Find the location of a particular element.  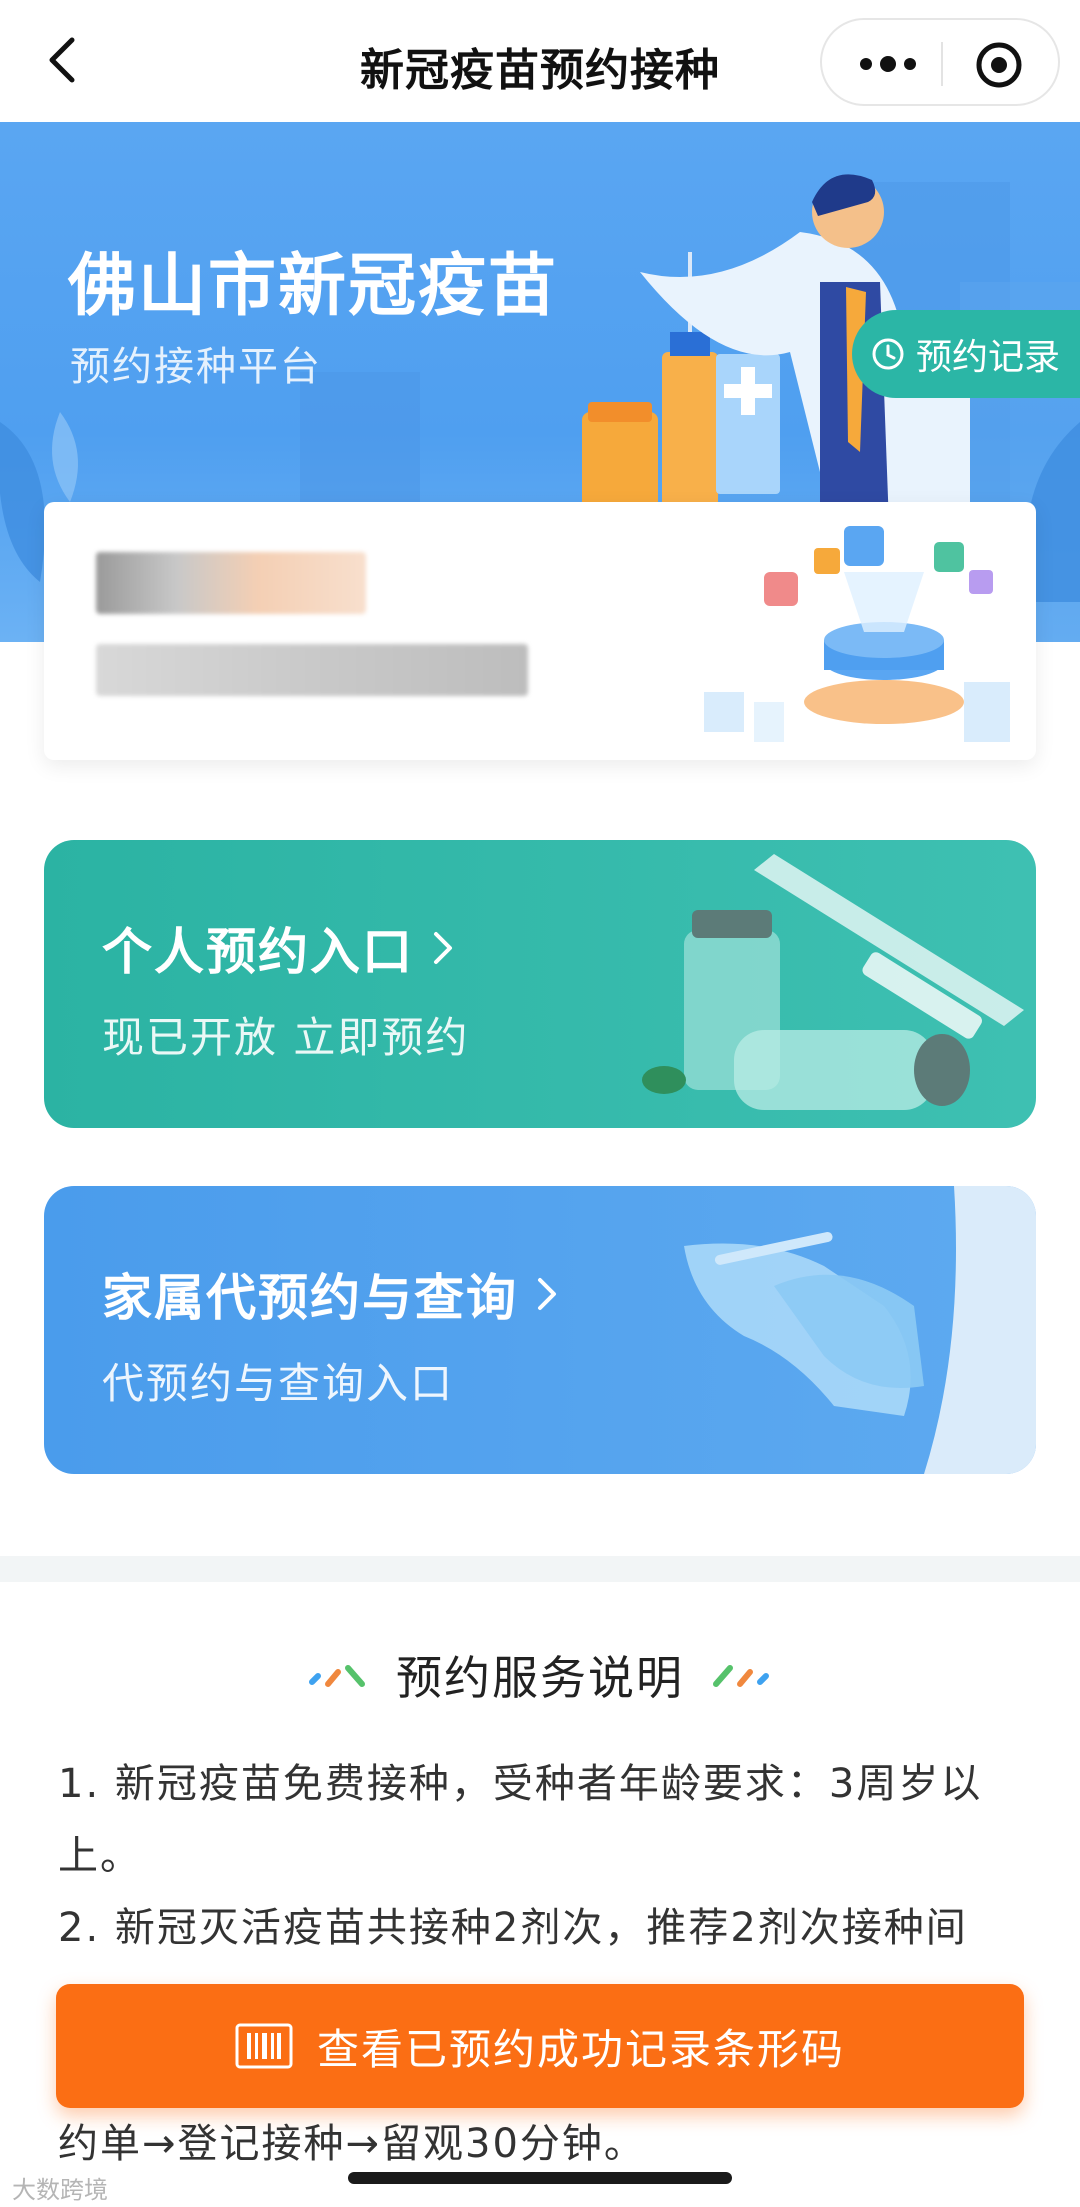

user-info-card is located at coordinates (540, 631).